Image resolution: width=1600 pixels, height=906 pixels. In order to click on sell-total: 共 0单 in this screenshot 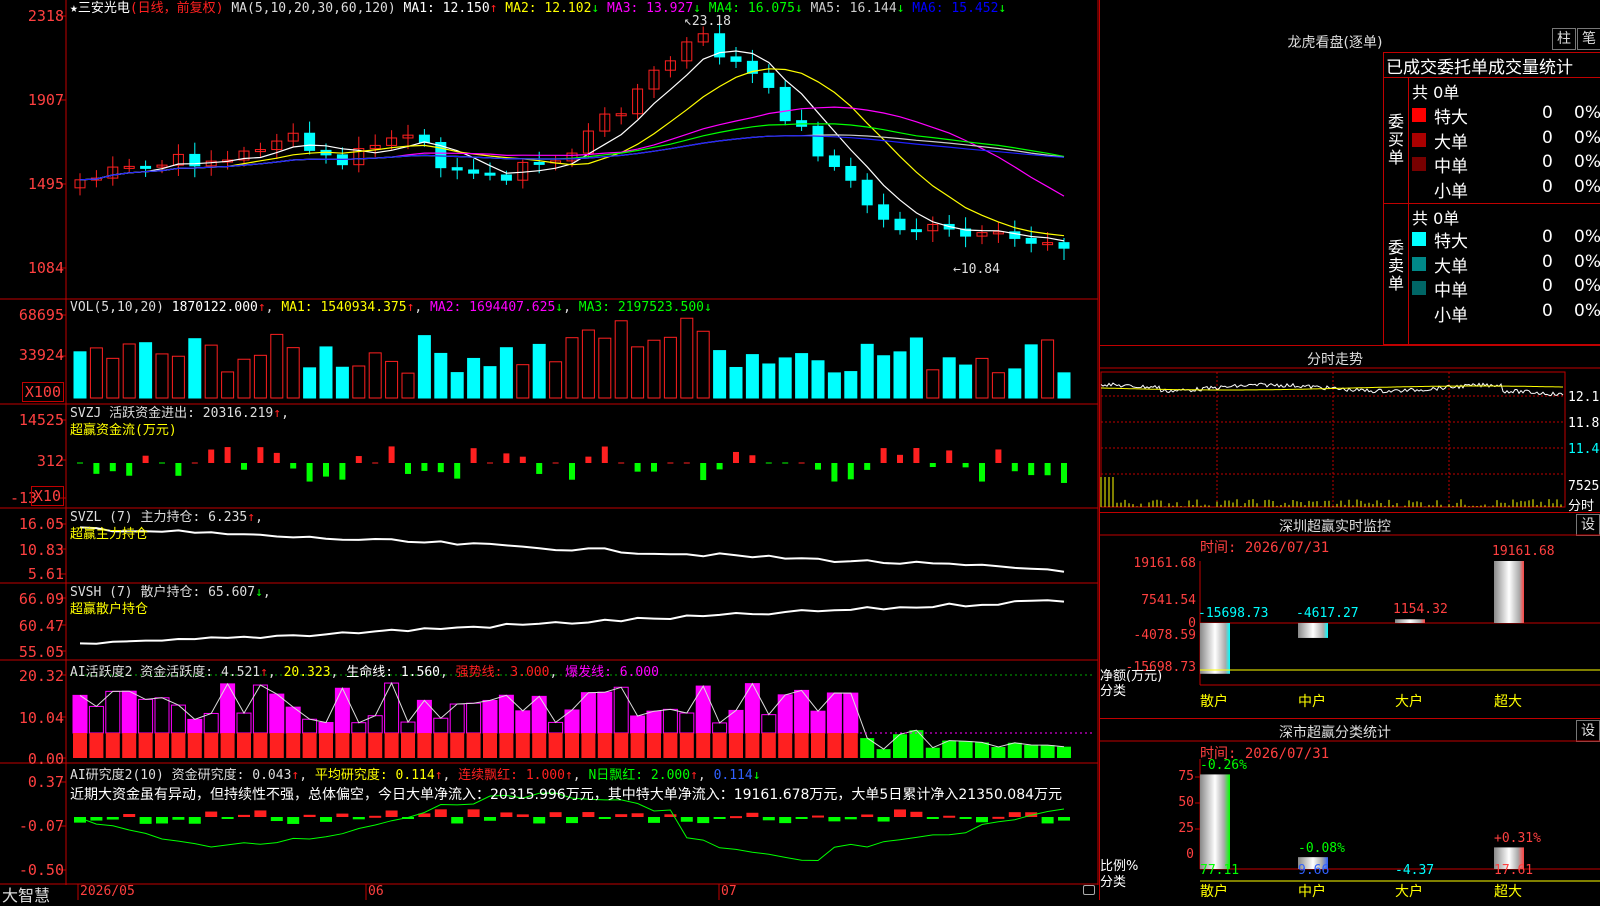, I will do `click(1436, 218)`.